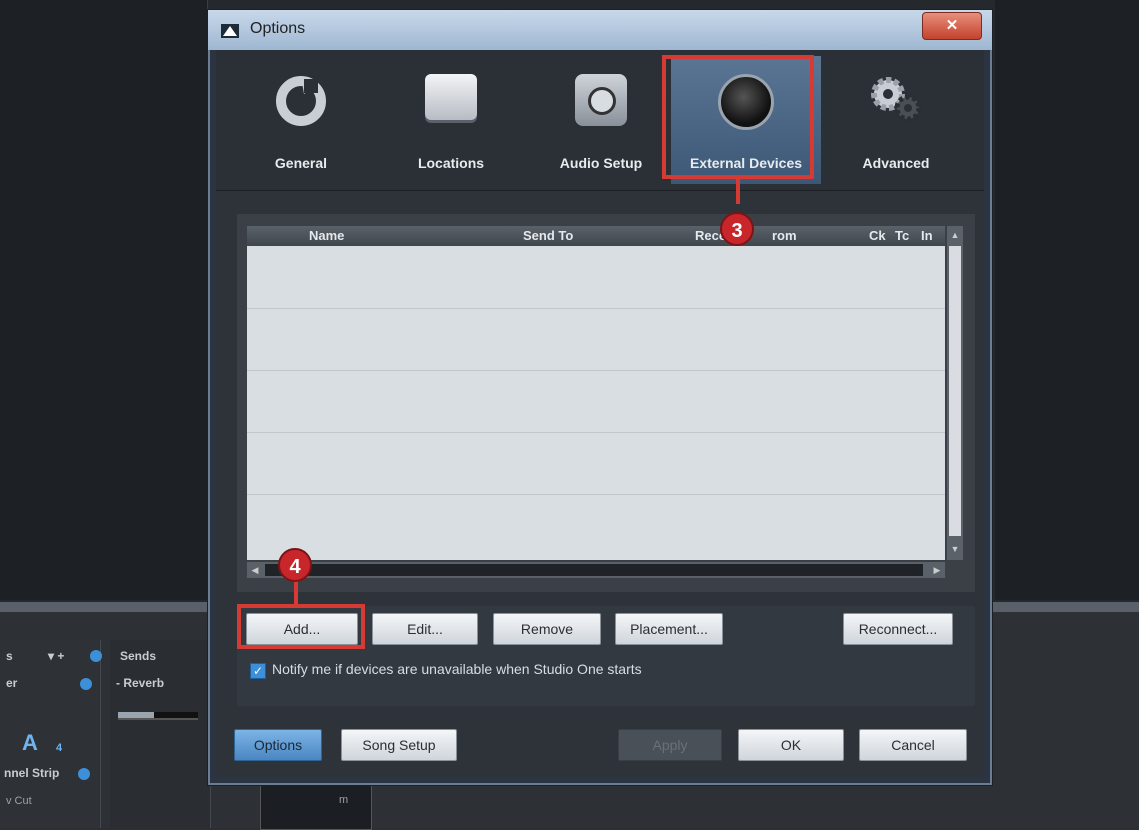 The height and width of the screenshot is (830, 1139). What do you see at coordinates (738, 117) in the screenshot?
I see `external-devices-highlight` at bounding box center [738, 117].